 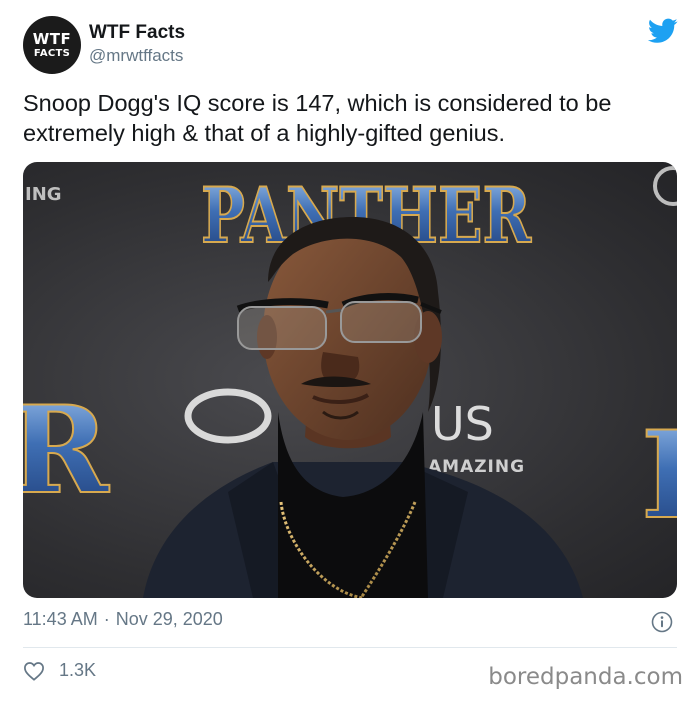 I want to click on tweet-timestamp: 11:43 AM · Nov 29, 2020, so click(x=123, y=619).